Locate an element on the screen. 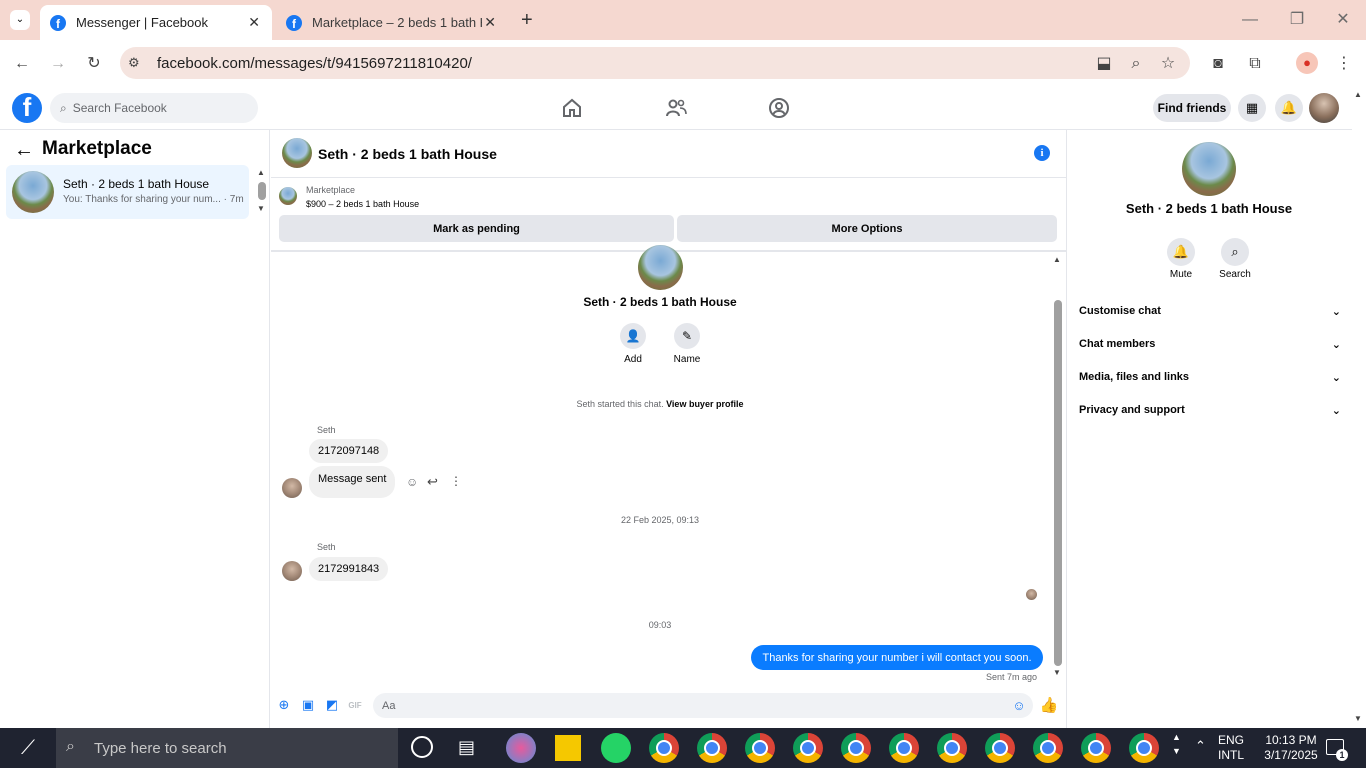 The width and height of the screenshot is (1366, 768). react-emoji-icon: ☺ is located at coordinates (412, 482).